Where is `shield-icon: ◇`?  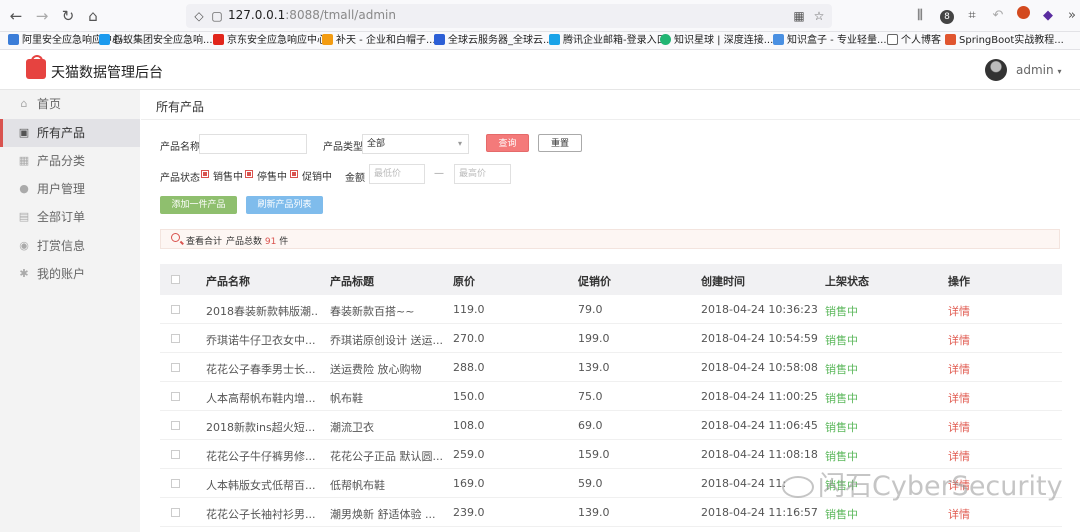
shield-icon: ◇ is located at coordinates (199, 16).